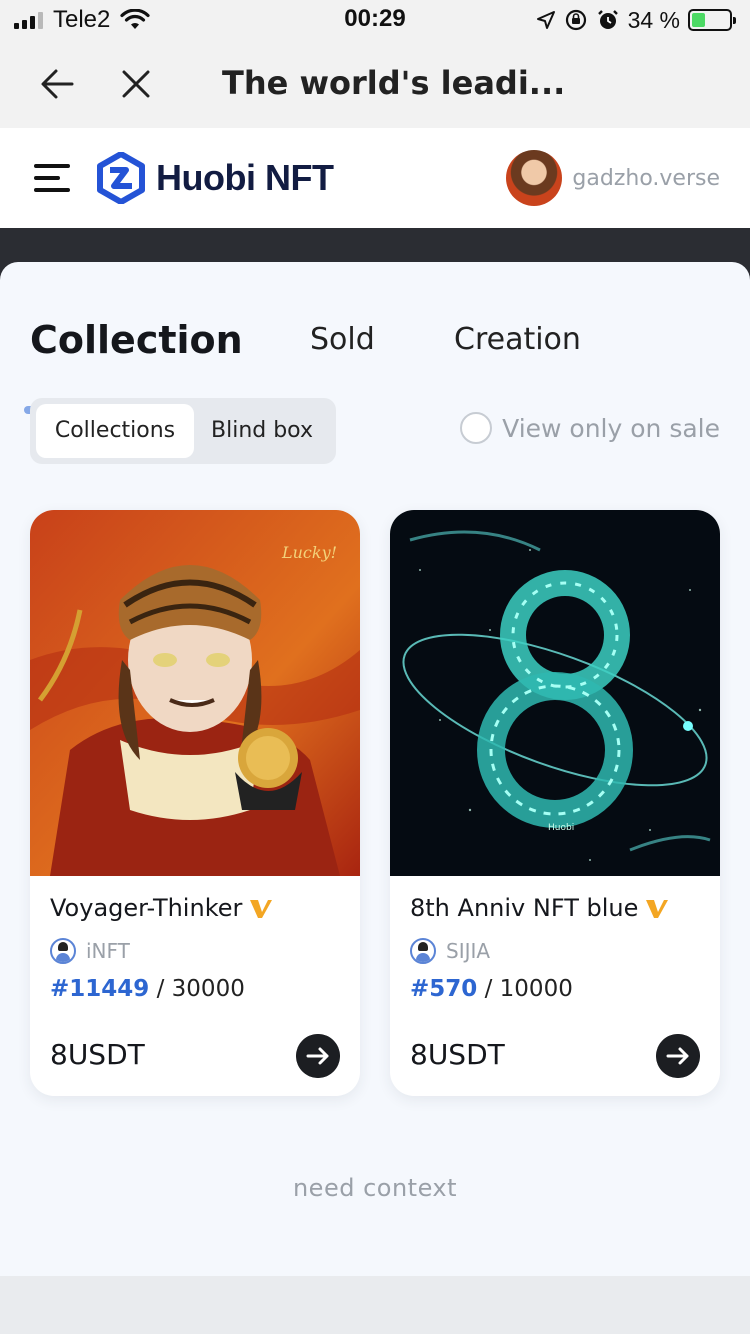 This screenshot has width=750, height=1334. What do you see at coordinates (444, 989) in the screenshot?
I see `edition-number: #570` at bounding box center [444, 989].